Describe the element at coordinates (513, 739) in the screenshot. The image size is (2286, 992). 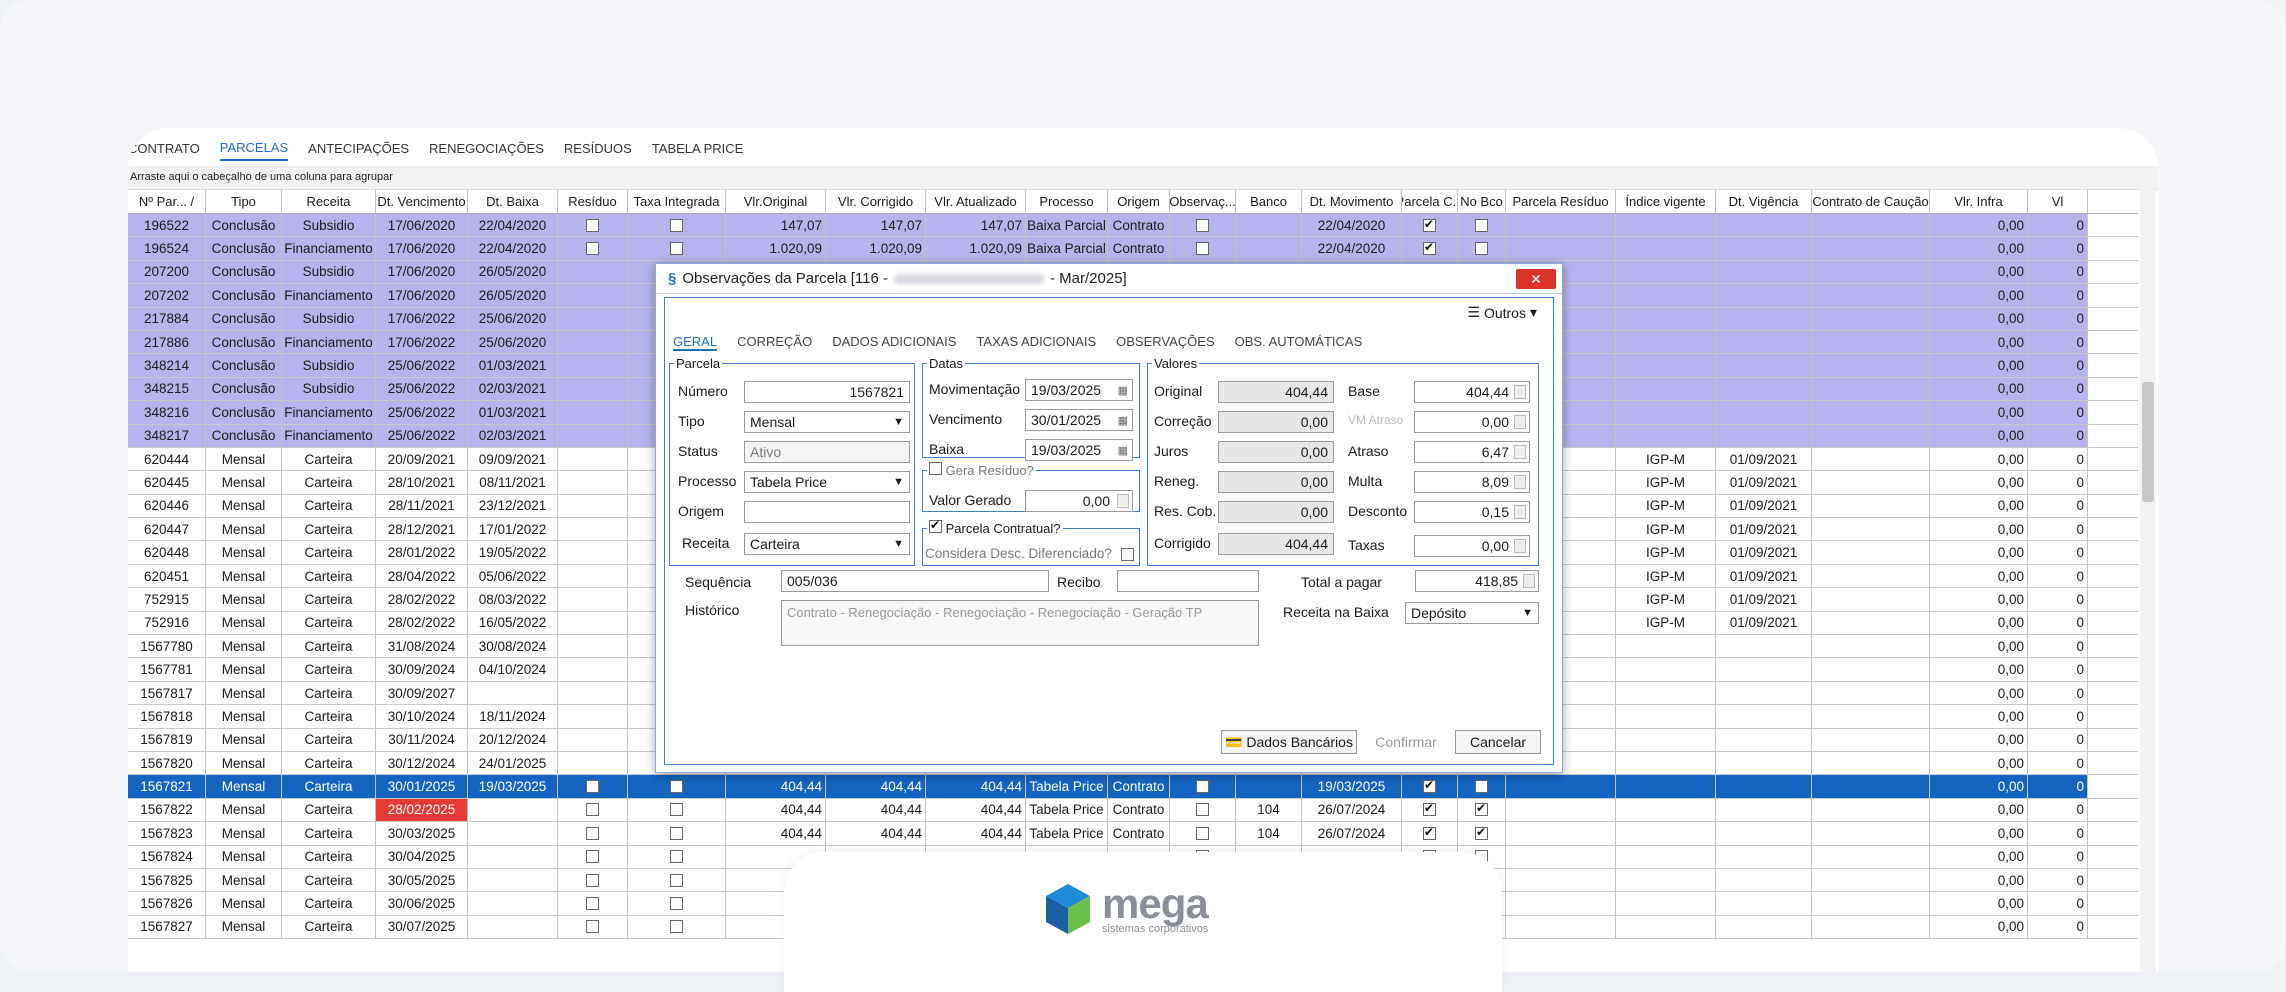
I see `cell-baixa: 20/12/2024` at that location.